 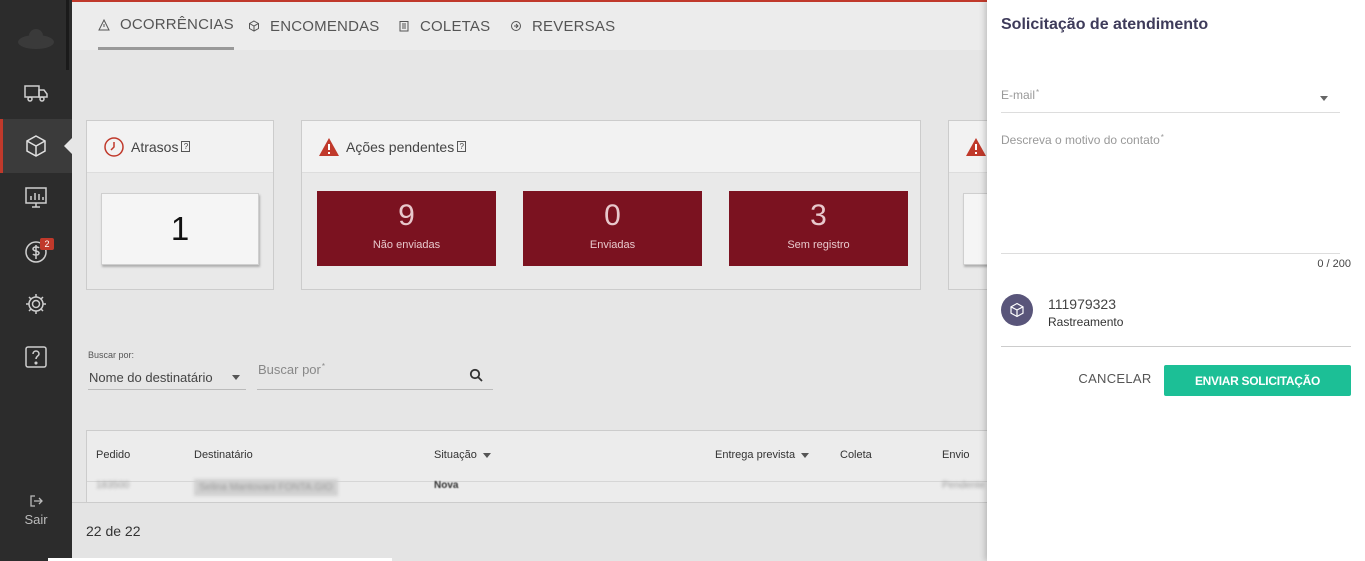 I want to click on sidebar-item-shipments, so click(x=36, y=93).